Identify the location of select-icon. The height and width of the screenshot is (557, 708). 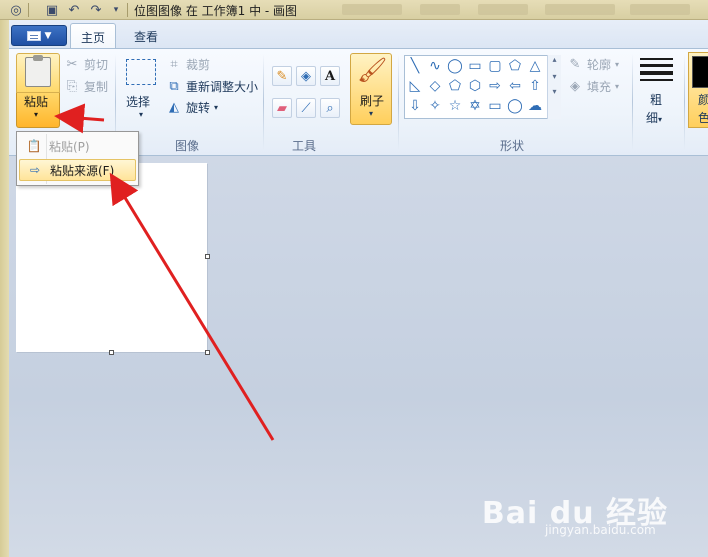
(141, 72).